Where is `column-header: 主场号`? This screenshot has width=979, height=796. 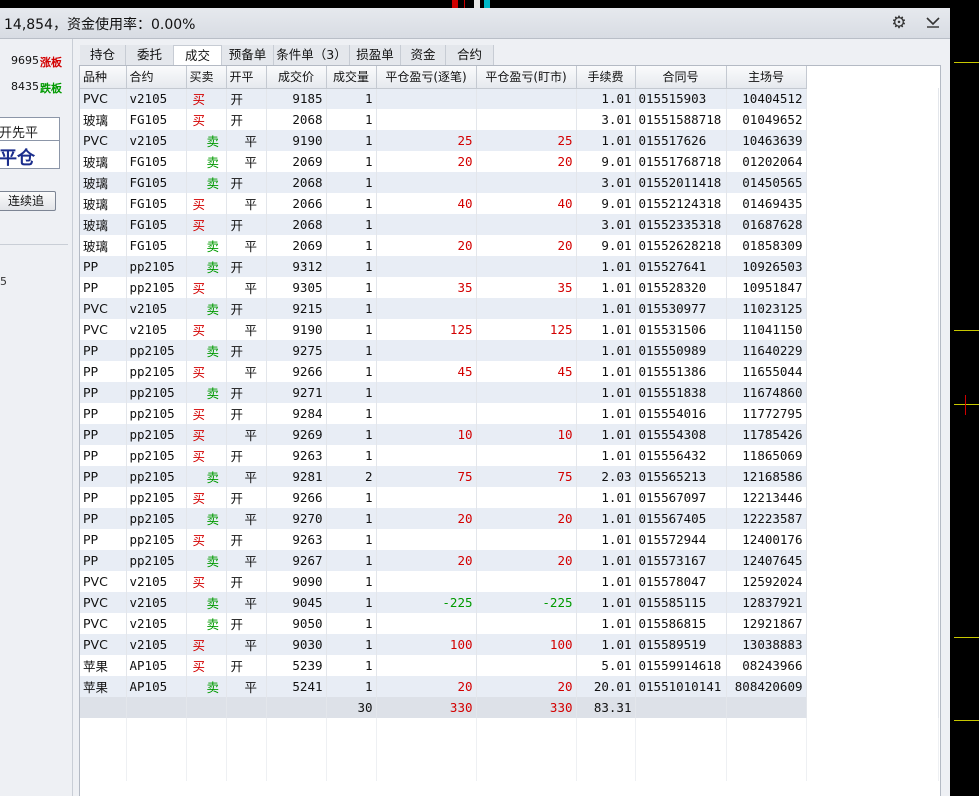
column-header: 主场号 is located at coordinates (766, 77).